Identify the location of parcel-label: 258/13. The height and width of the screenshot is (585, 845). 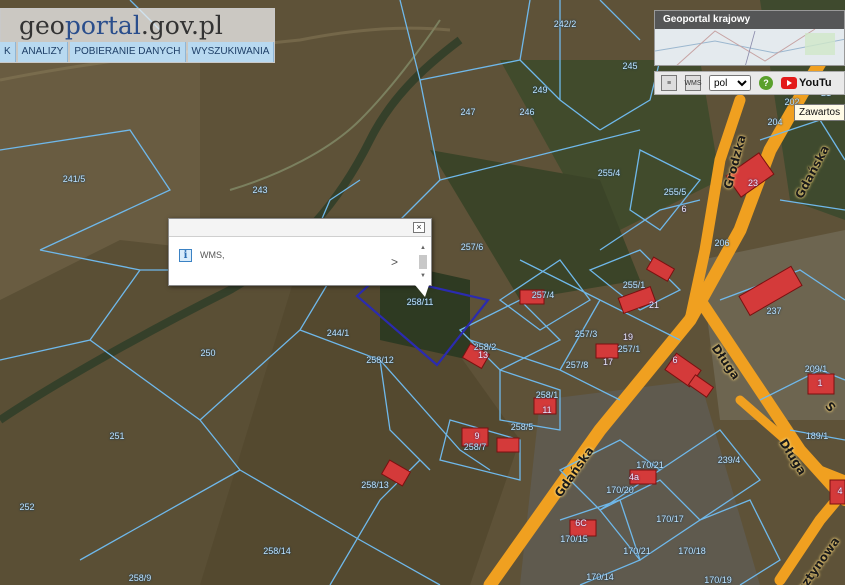
(375, 485).